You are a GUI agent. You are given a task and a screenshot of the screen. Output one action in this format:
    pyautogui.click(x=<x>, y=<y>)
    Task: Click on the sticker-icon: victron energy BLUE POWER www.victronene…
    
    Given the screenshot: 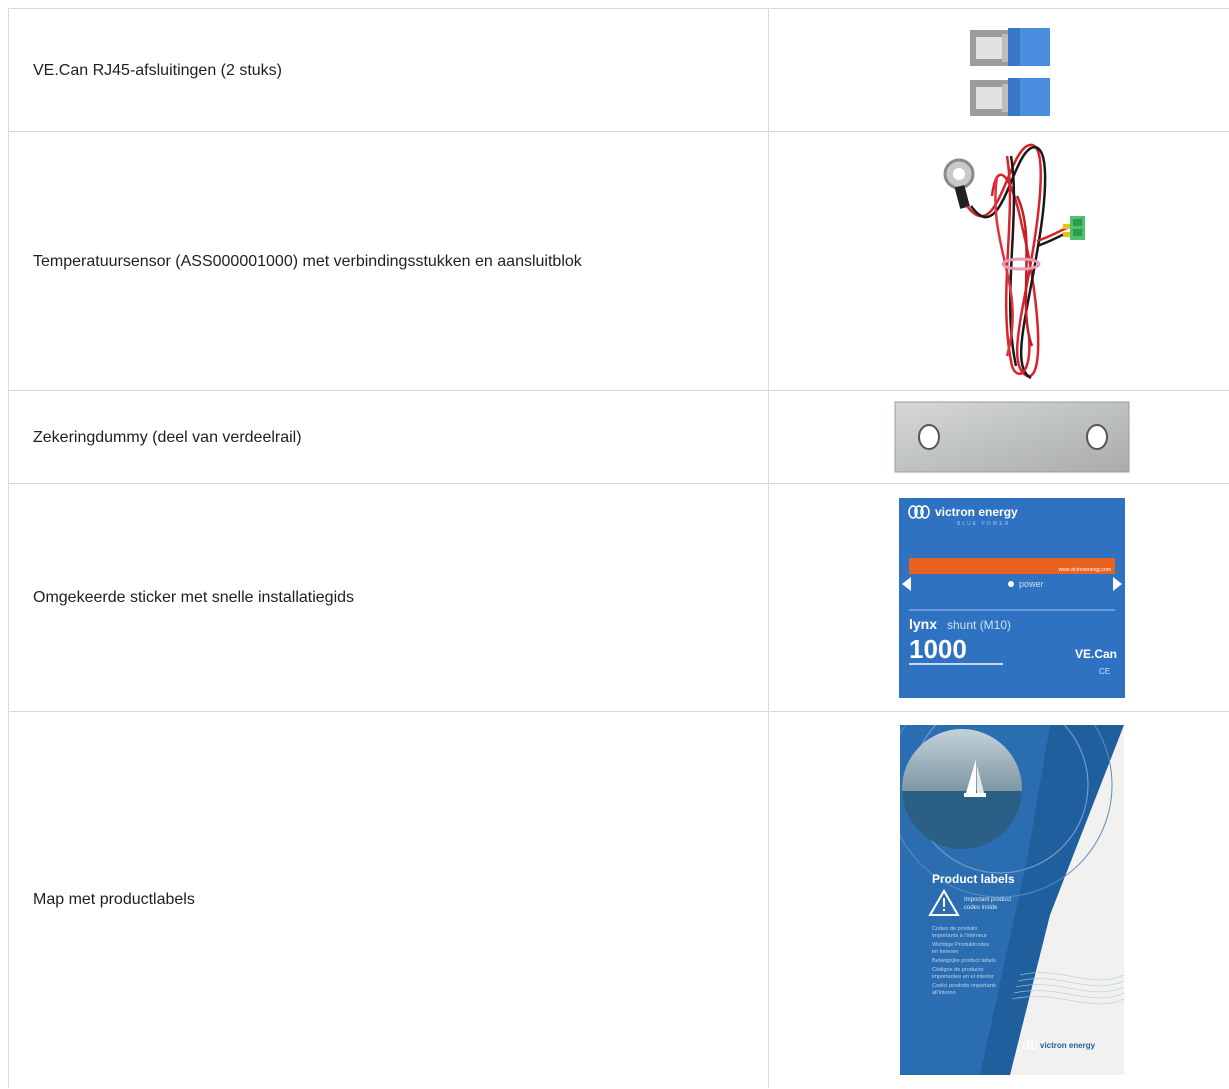 What is the action you would take?
    pyautogui.click(x=1011, y=597)
    